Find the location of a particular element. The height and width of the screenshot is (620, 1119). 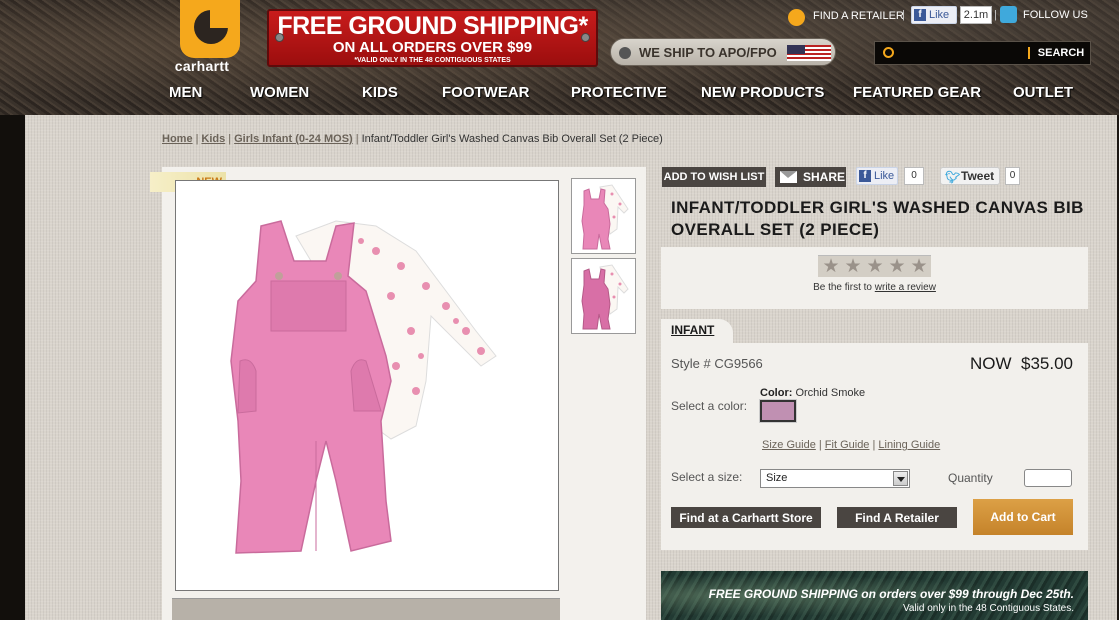

search-input is located at coordinates (961, 53).